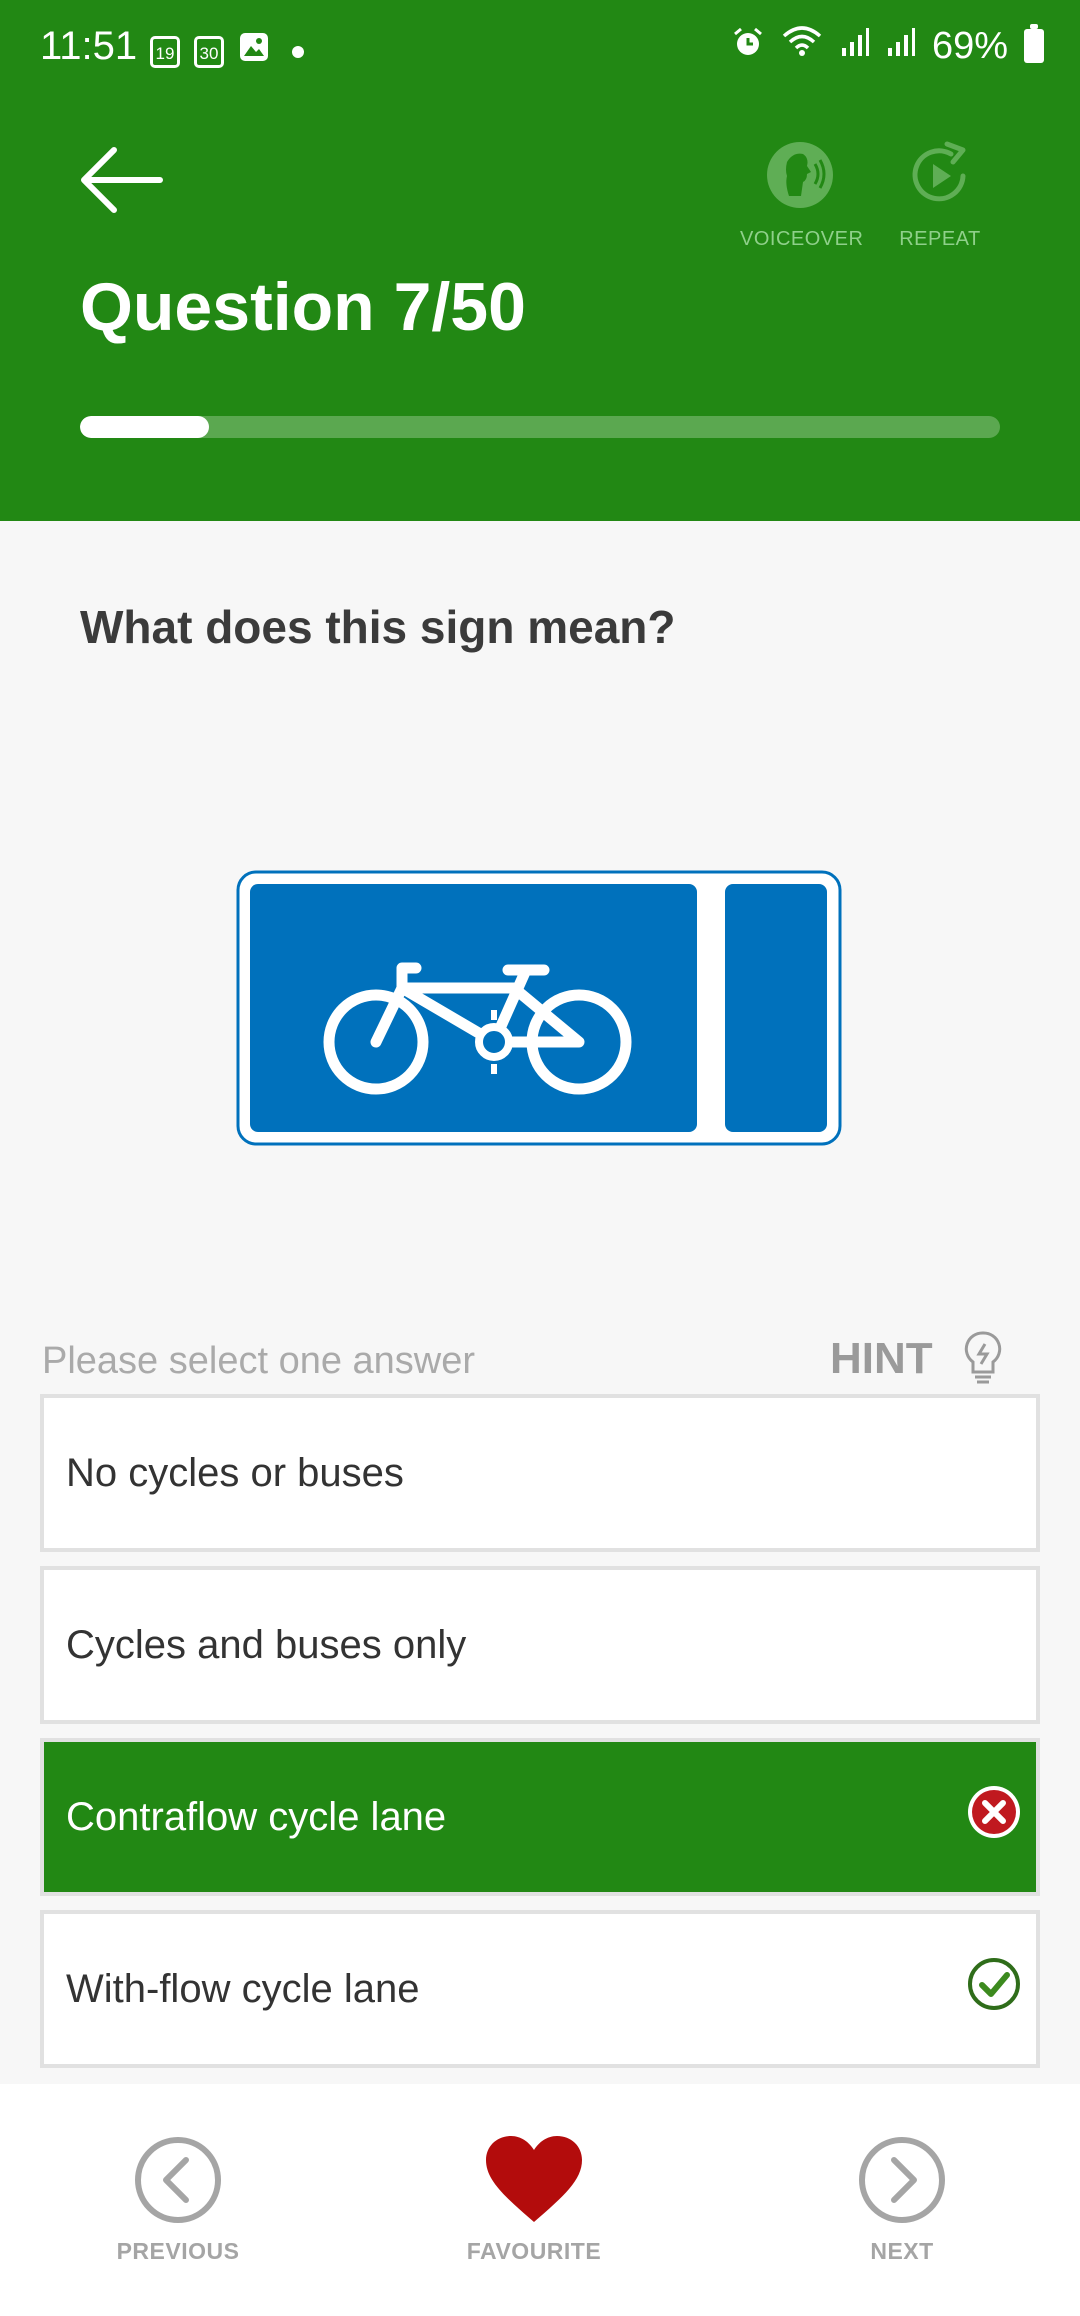 Image resolution: width=1080 pixels, height=2316 pixels. What do you see at coordinates (994, 1989) in the screenshot?
I see `correct-answer-icon` at bounding box center [994, 1989].